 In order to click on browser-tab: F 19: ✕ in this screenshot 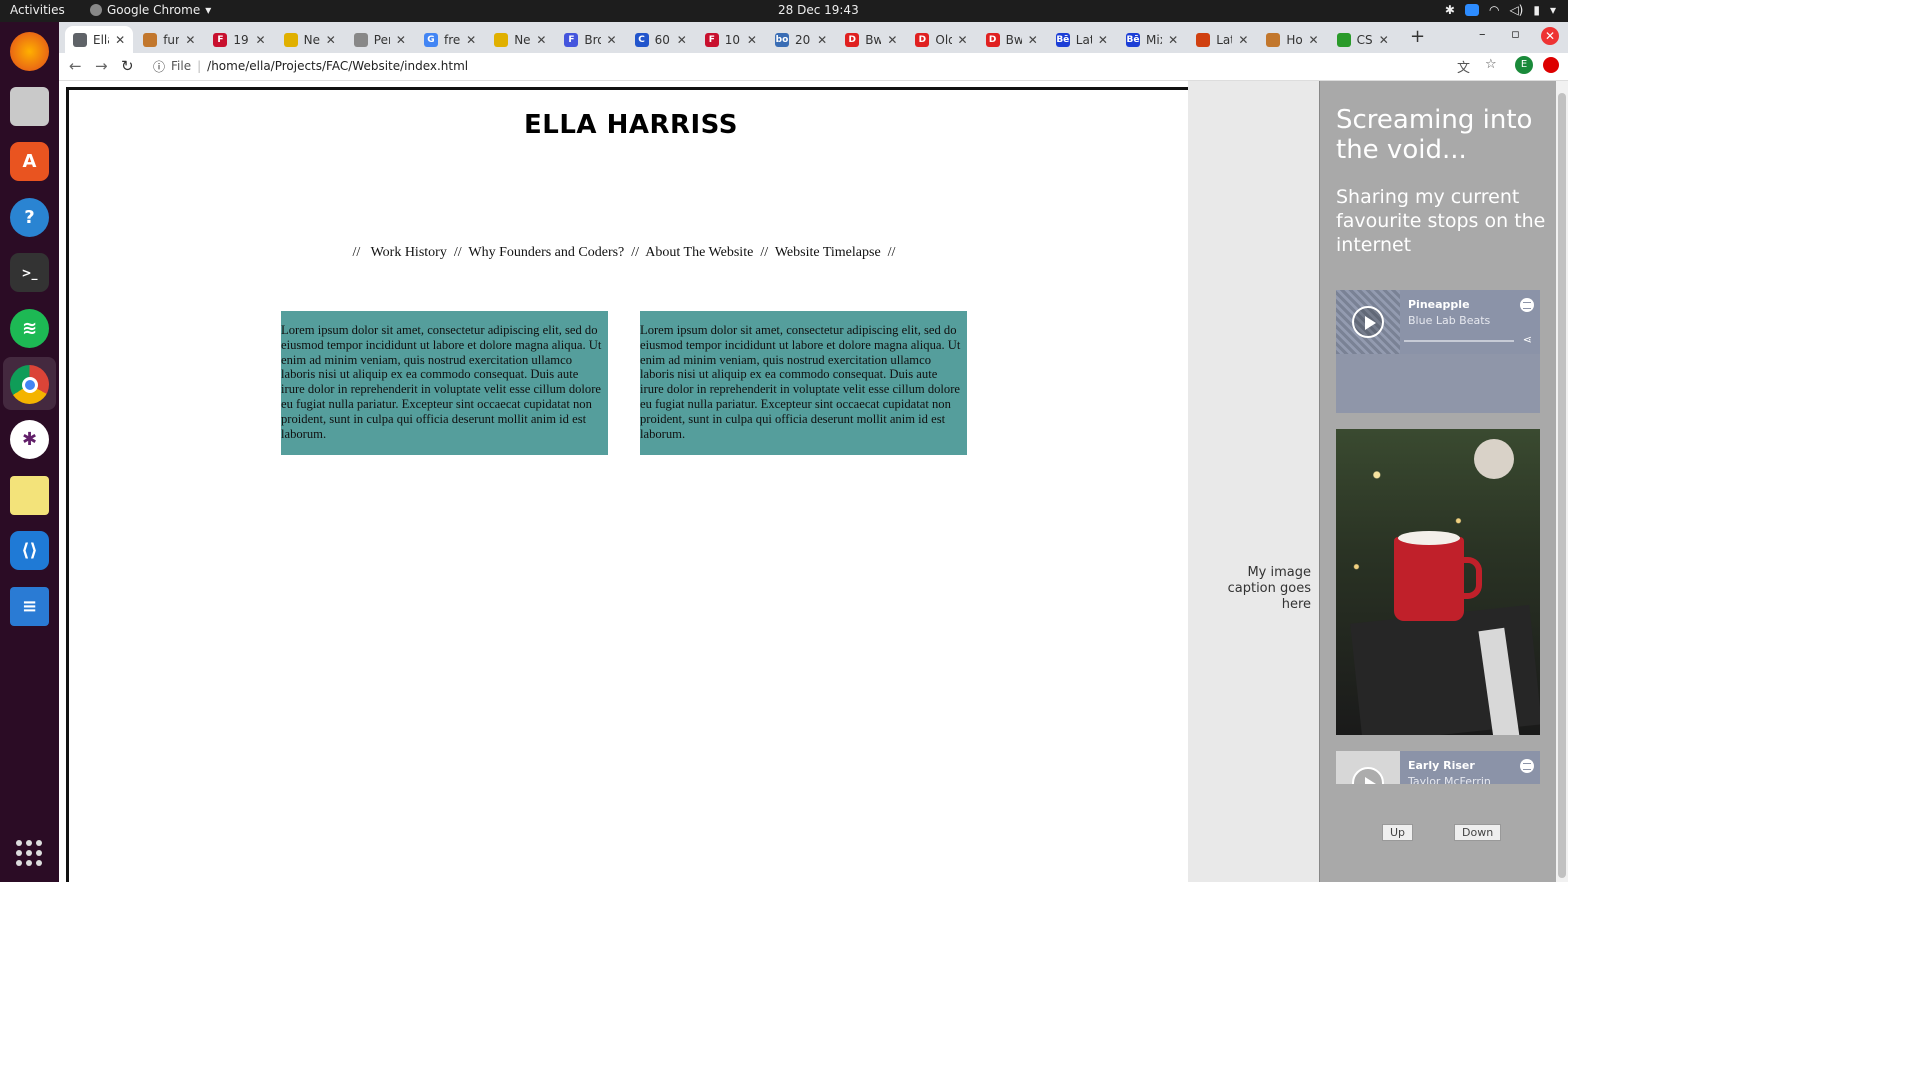, I will do `click(239, 39)`.